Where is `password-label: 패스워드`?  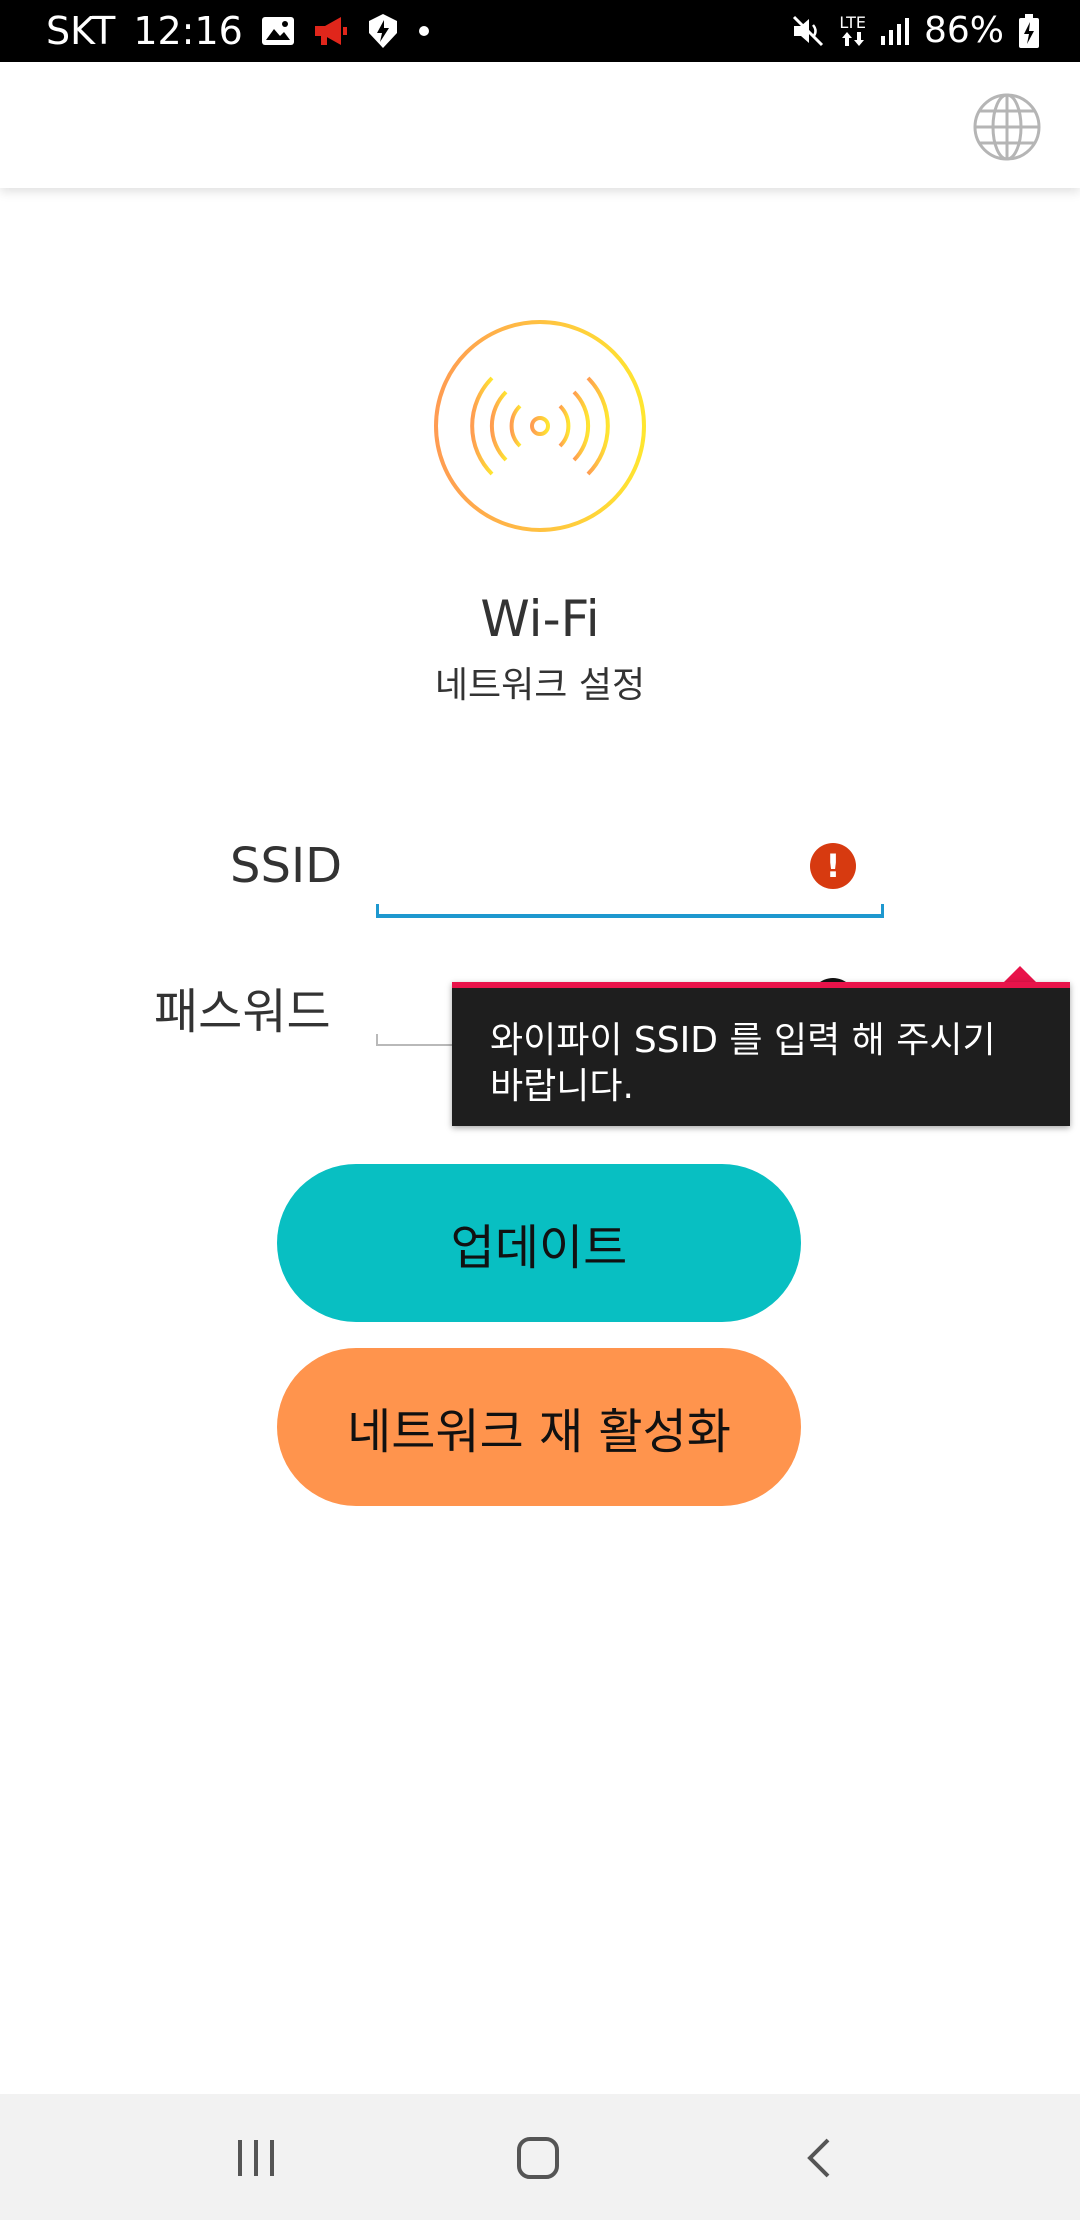
password-label: 패스워드 is located at coordinates (242, 1012).